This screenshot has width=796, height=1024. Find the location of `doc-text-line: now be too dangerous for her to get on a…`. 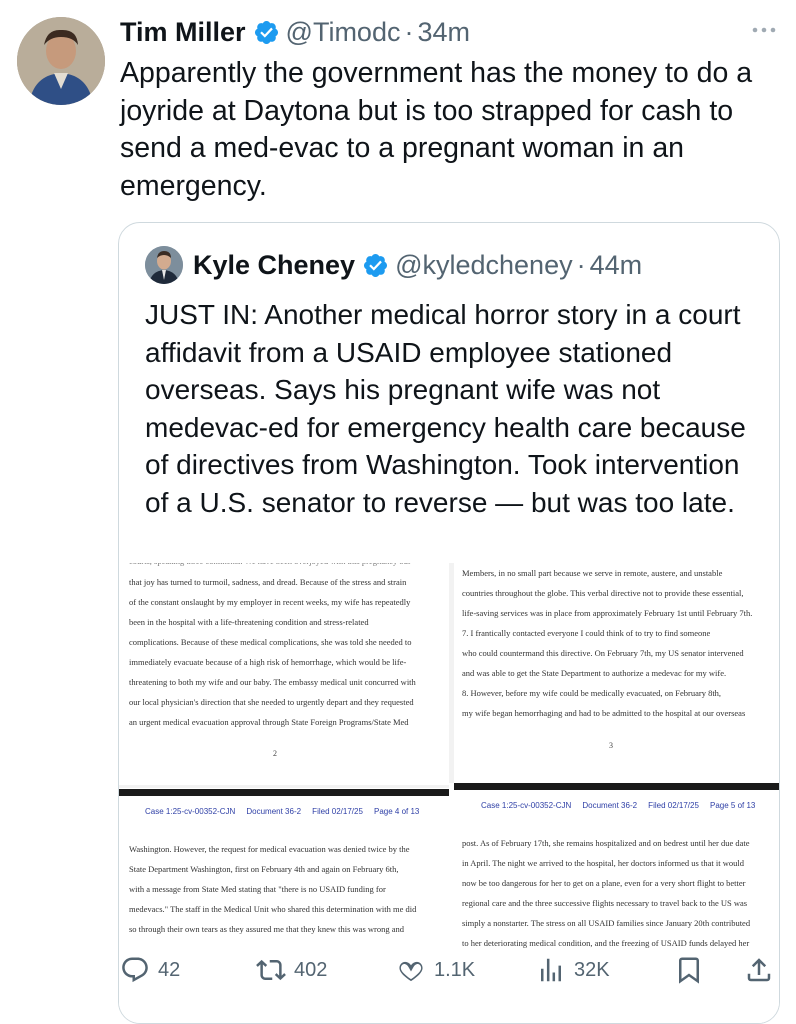

doc-text-line: now be too dangerous for her to get on a… is located at coordinates (604, 883).